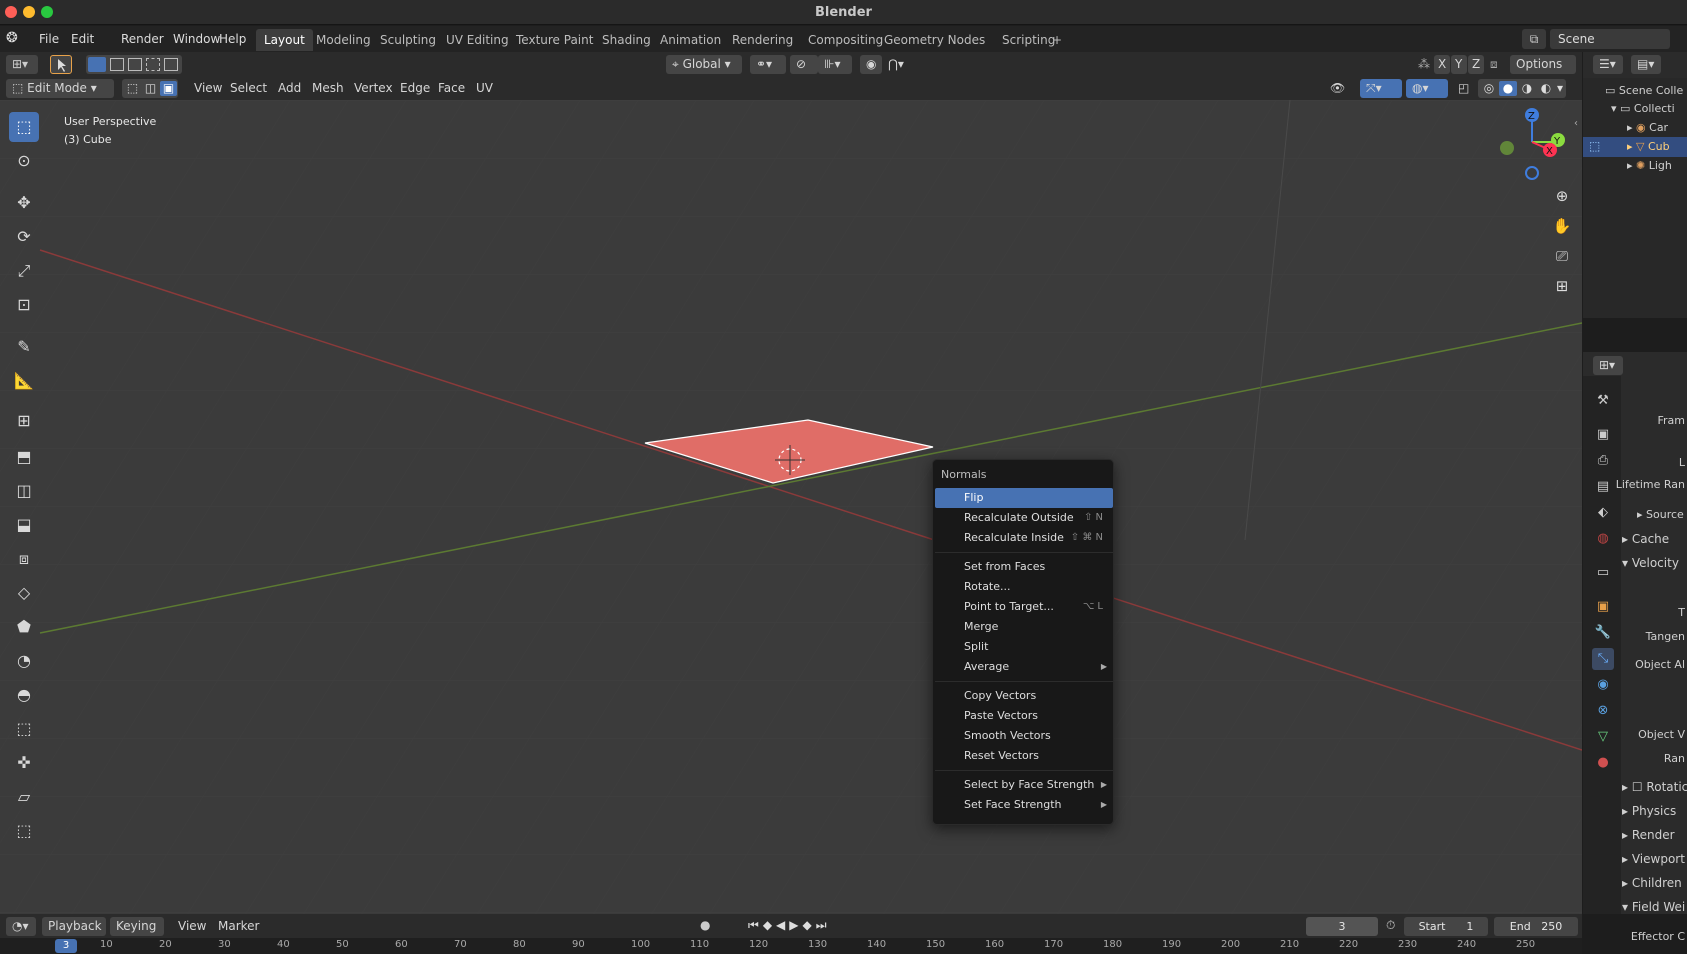 This screenshot has height=954, width=1687. I want to click on data-tab-icon: ▽, so click(1603, 737).